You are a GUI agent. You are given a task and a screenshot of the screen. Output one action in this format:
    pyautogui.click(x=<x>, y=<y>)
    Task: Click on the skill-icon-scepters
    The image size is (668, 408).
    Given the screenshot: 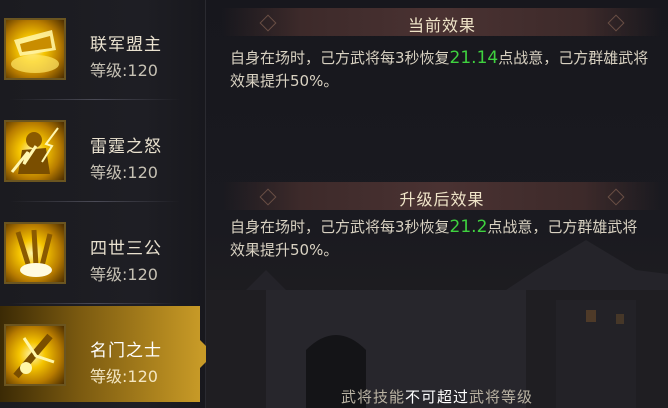 What is the action you would take?
    pyautogui.click(x=35, y=253)
    